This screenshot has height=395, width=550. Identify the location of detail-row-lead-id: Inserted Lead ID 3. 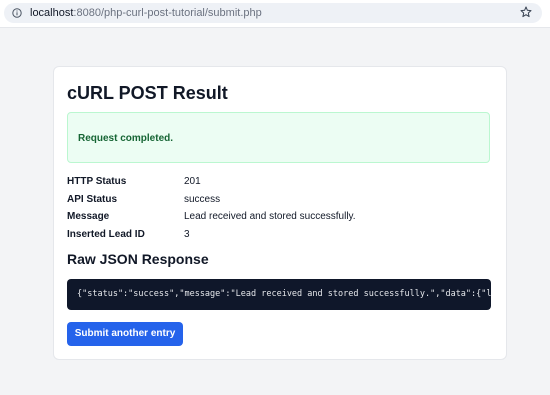
(277, 238).